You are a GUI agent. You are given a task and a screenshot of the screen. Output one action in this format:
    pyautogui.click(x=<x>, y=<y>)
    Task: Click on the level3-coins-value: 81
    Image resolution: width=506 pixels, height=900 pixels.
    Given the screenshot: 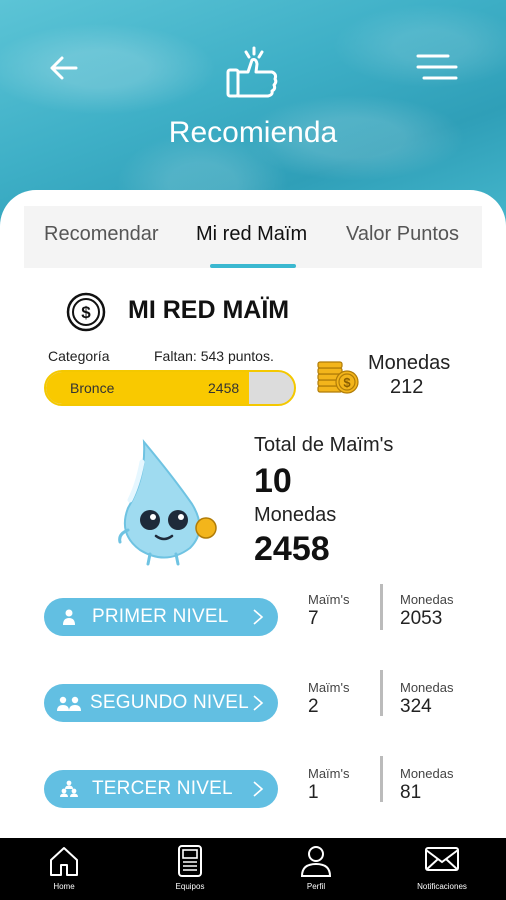 What is the action you would take?
    pyautogui.click(x=411, y=792)
    